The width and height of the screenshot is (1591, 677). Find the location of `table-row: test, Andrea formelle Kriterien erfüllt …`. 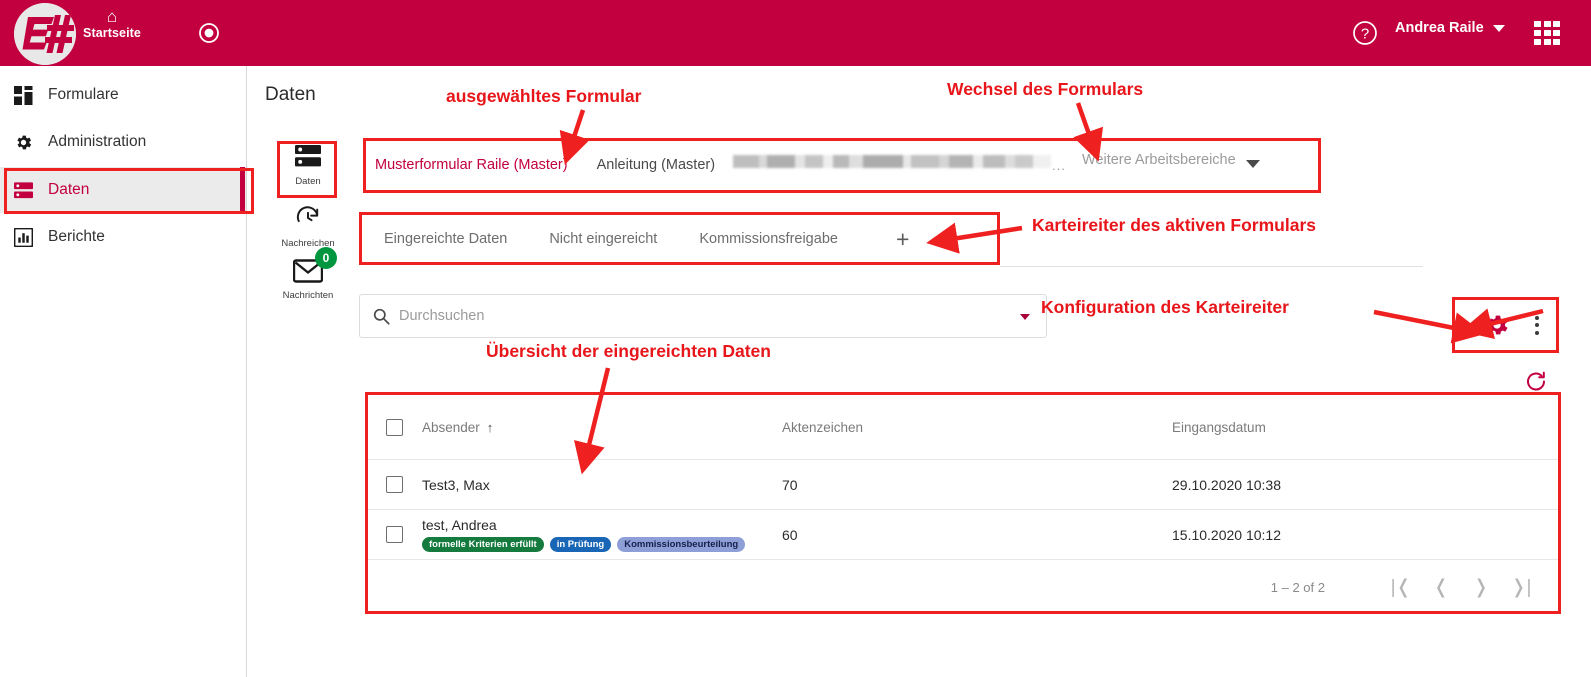

table-row: test, Andrea formelle Kriterien erfüllt … is located at coordinates (963, 535).